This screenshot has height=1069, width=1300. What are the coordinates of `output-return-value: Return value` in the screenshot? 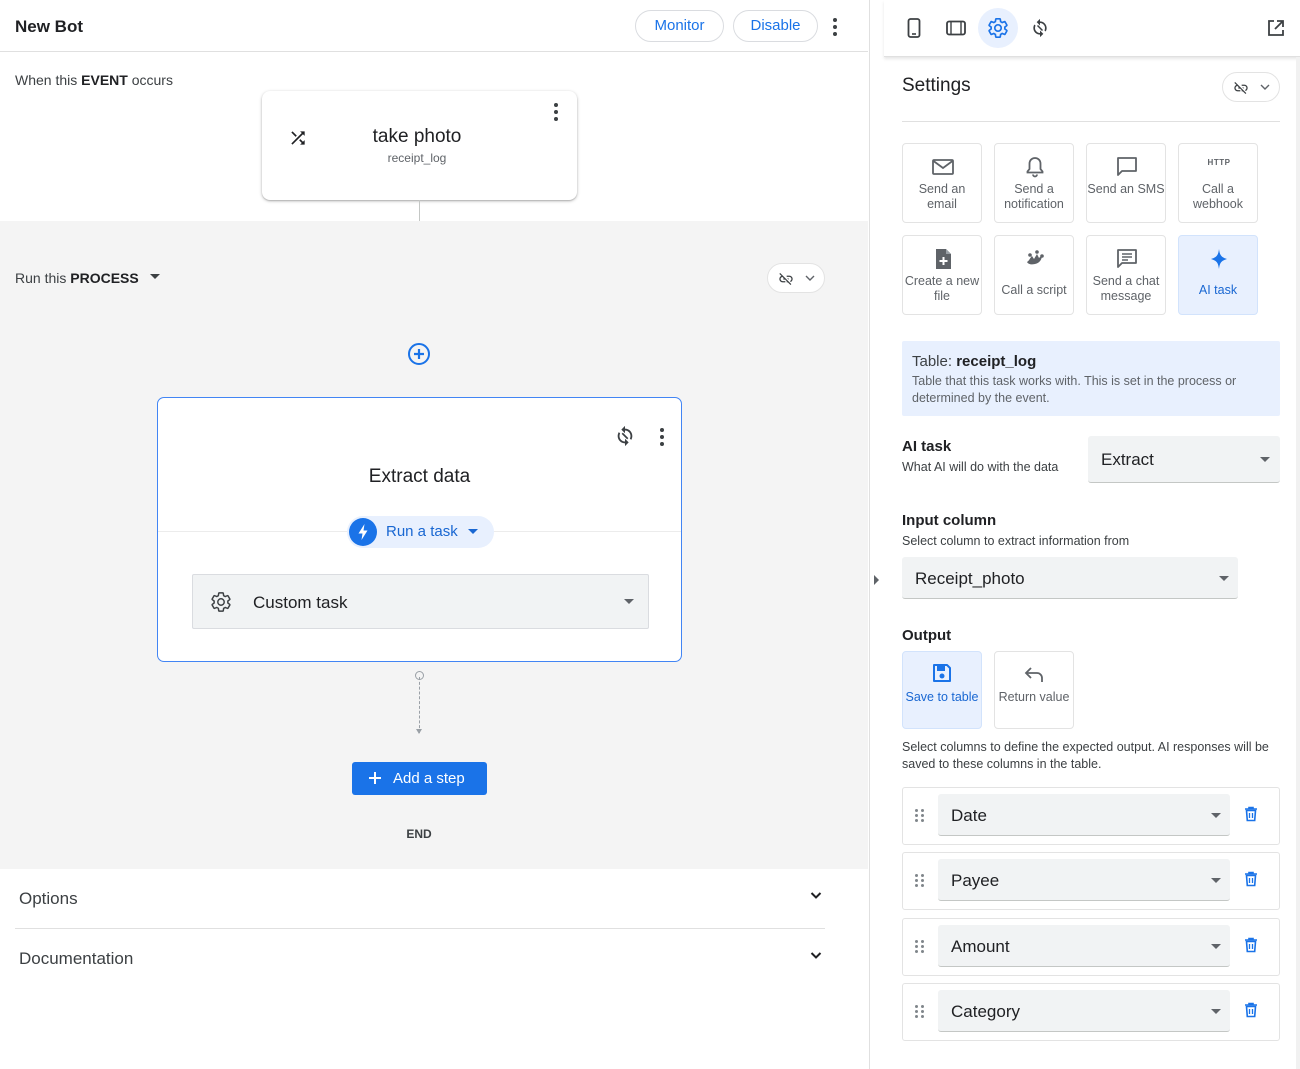 It's located at (1034, 690).